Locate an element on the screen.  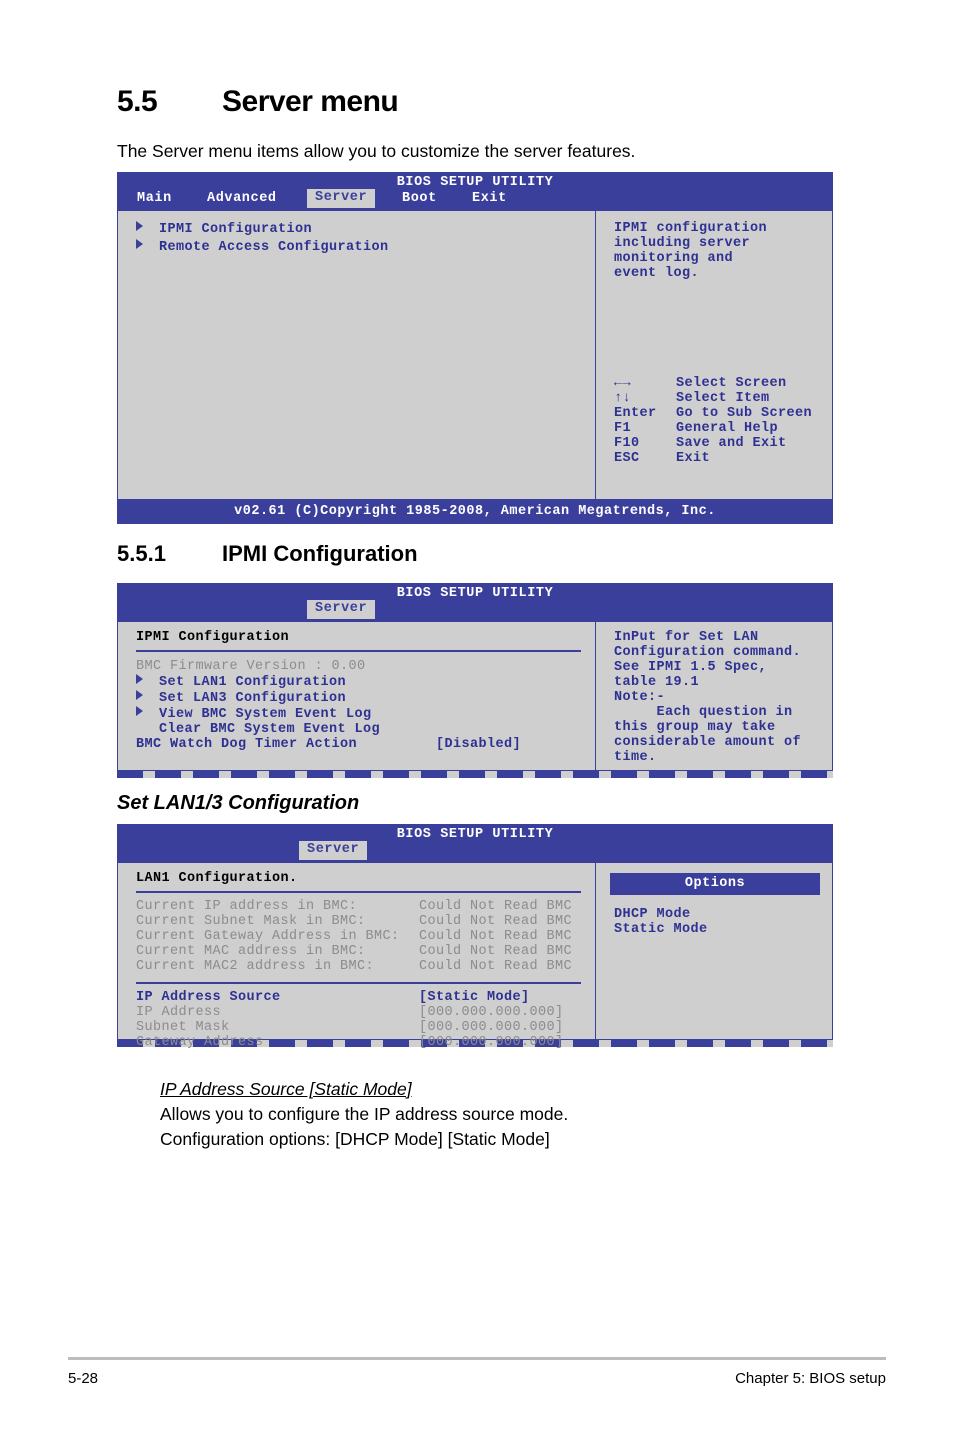
menu-item-exit: Exit is located at coordinates (489, 198).